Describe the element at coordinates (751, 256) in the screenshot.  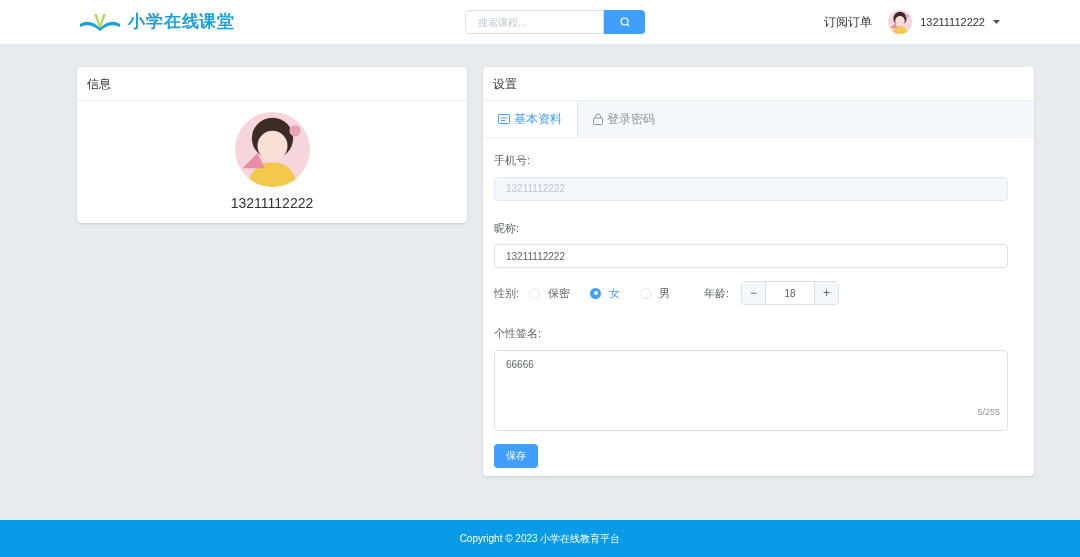
I see `nickname-field: 13211112222` at that location.